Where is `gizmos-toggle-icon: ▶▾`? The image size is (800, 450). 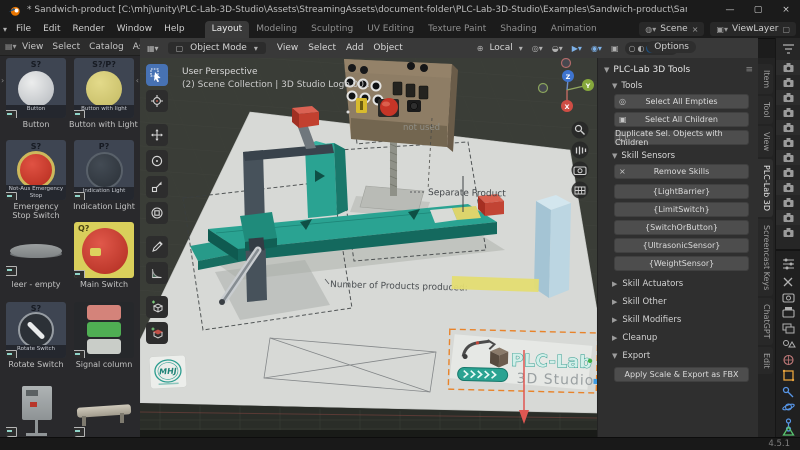 gizmos-toggle-icon: ▶▾ is located at coordinates (577, 48).